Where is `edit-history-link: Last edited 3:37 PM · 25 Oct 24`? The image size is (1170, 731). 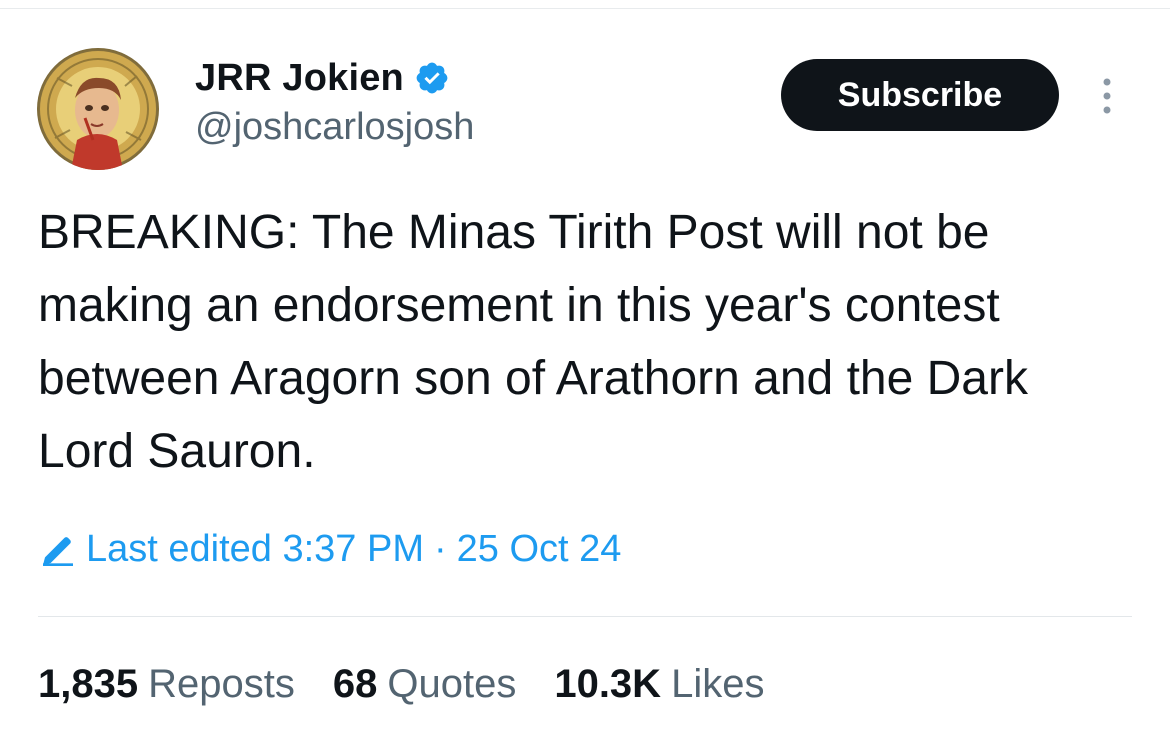 edit-history-link: Last edited 3:37 PM · 25 Oct 24 is located at coordinates (329, 549).